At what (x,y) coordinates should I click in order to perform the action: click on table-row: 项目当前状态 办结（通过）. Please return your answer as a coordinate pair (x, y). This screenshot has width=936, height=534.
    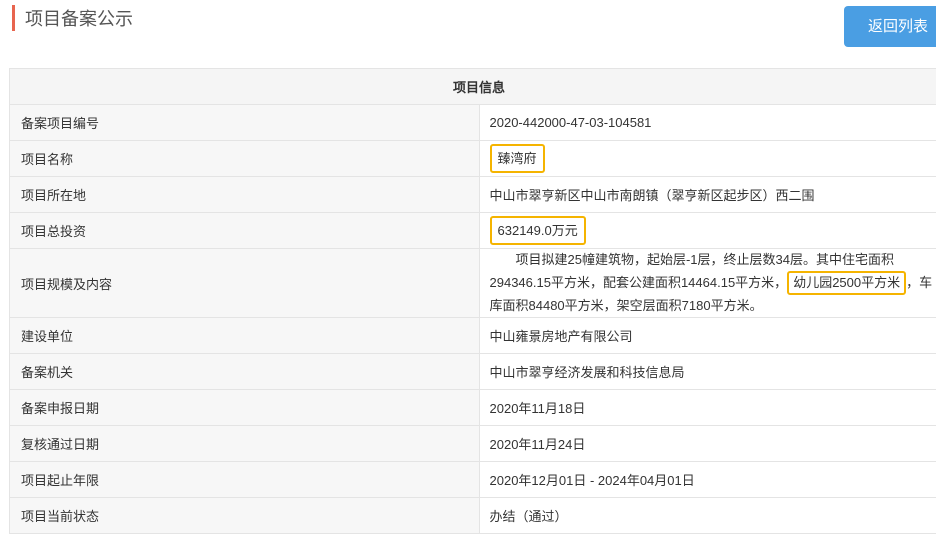
    Looking at the image, I should click on (473, 516).